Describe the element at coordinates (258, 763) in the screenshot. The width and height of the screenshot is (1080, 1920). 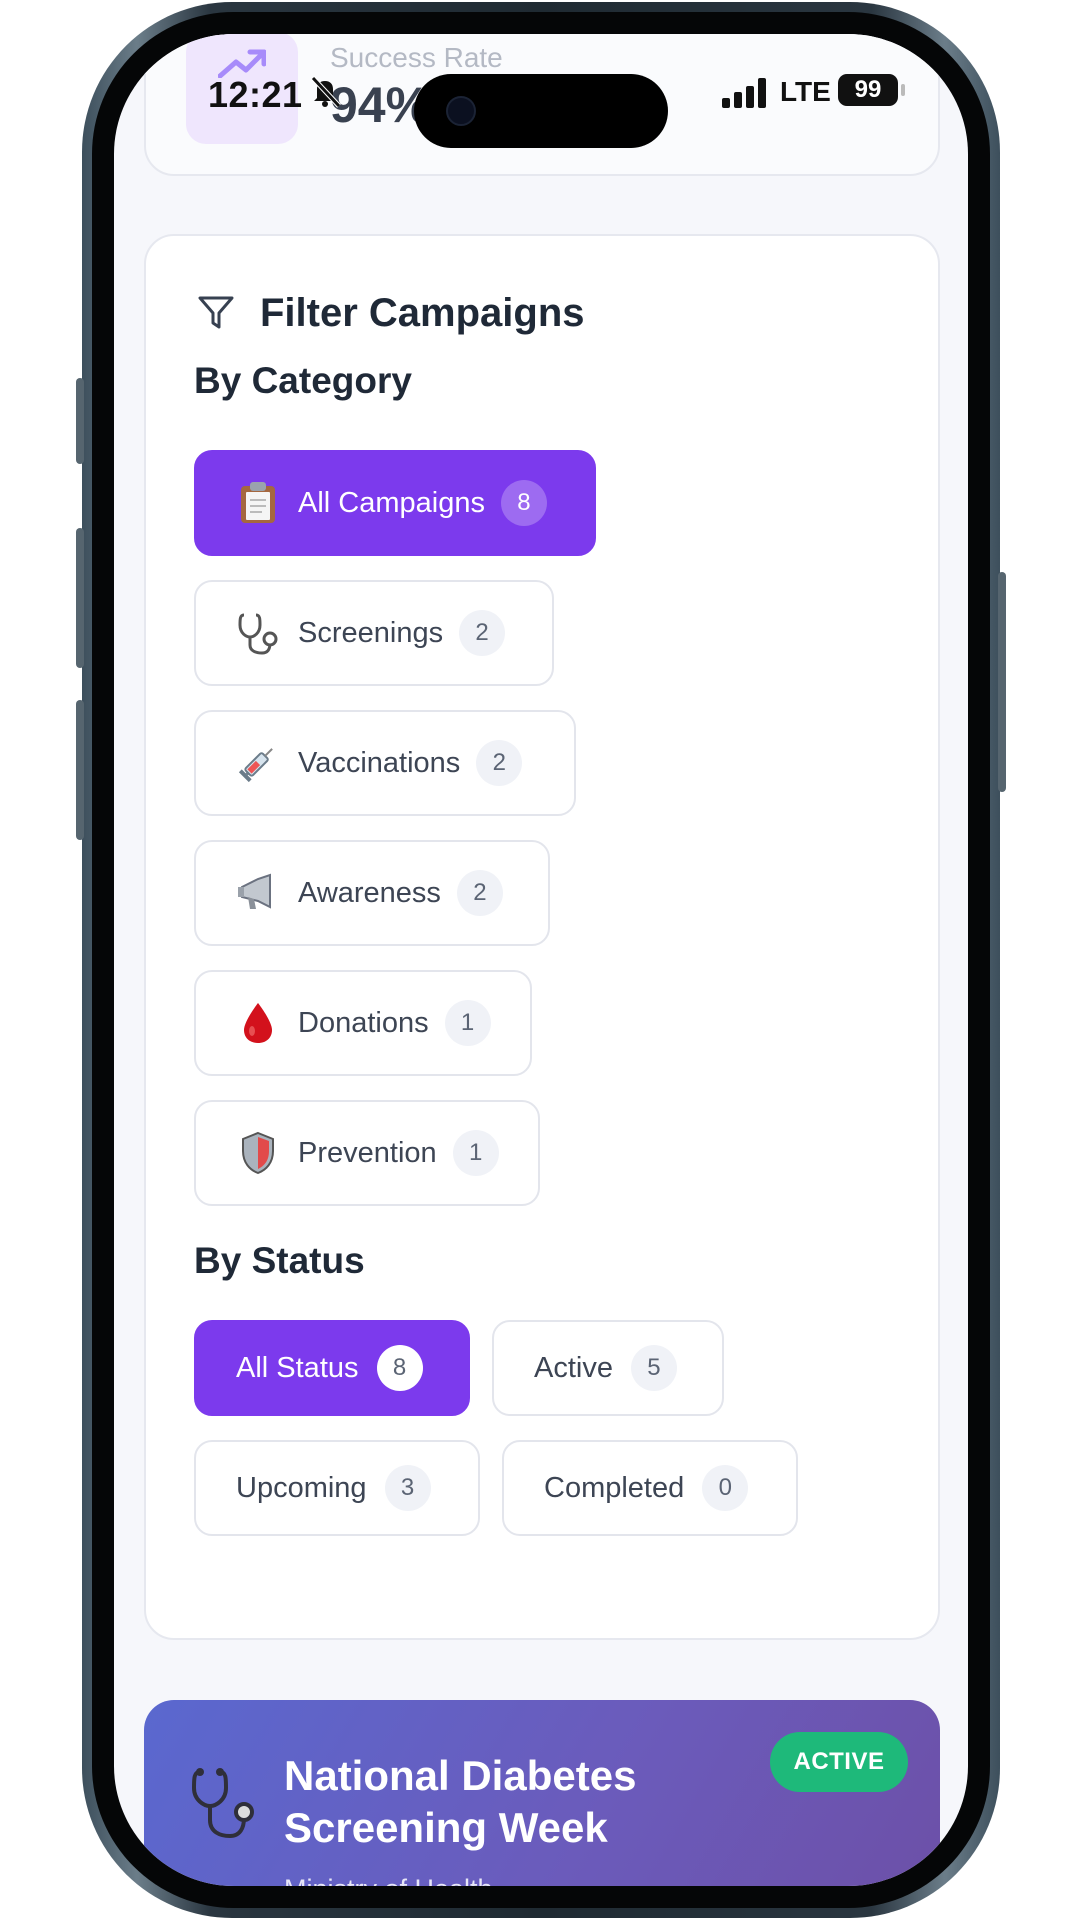
I see `syringe-icon` at that location.